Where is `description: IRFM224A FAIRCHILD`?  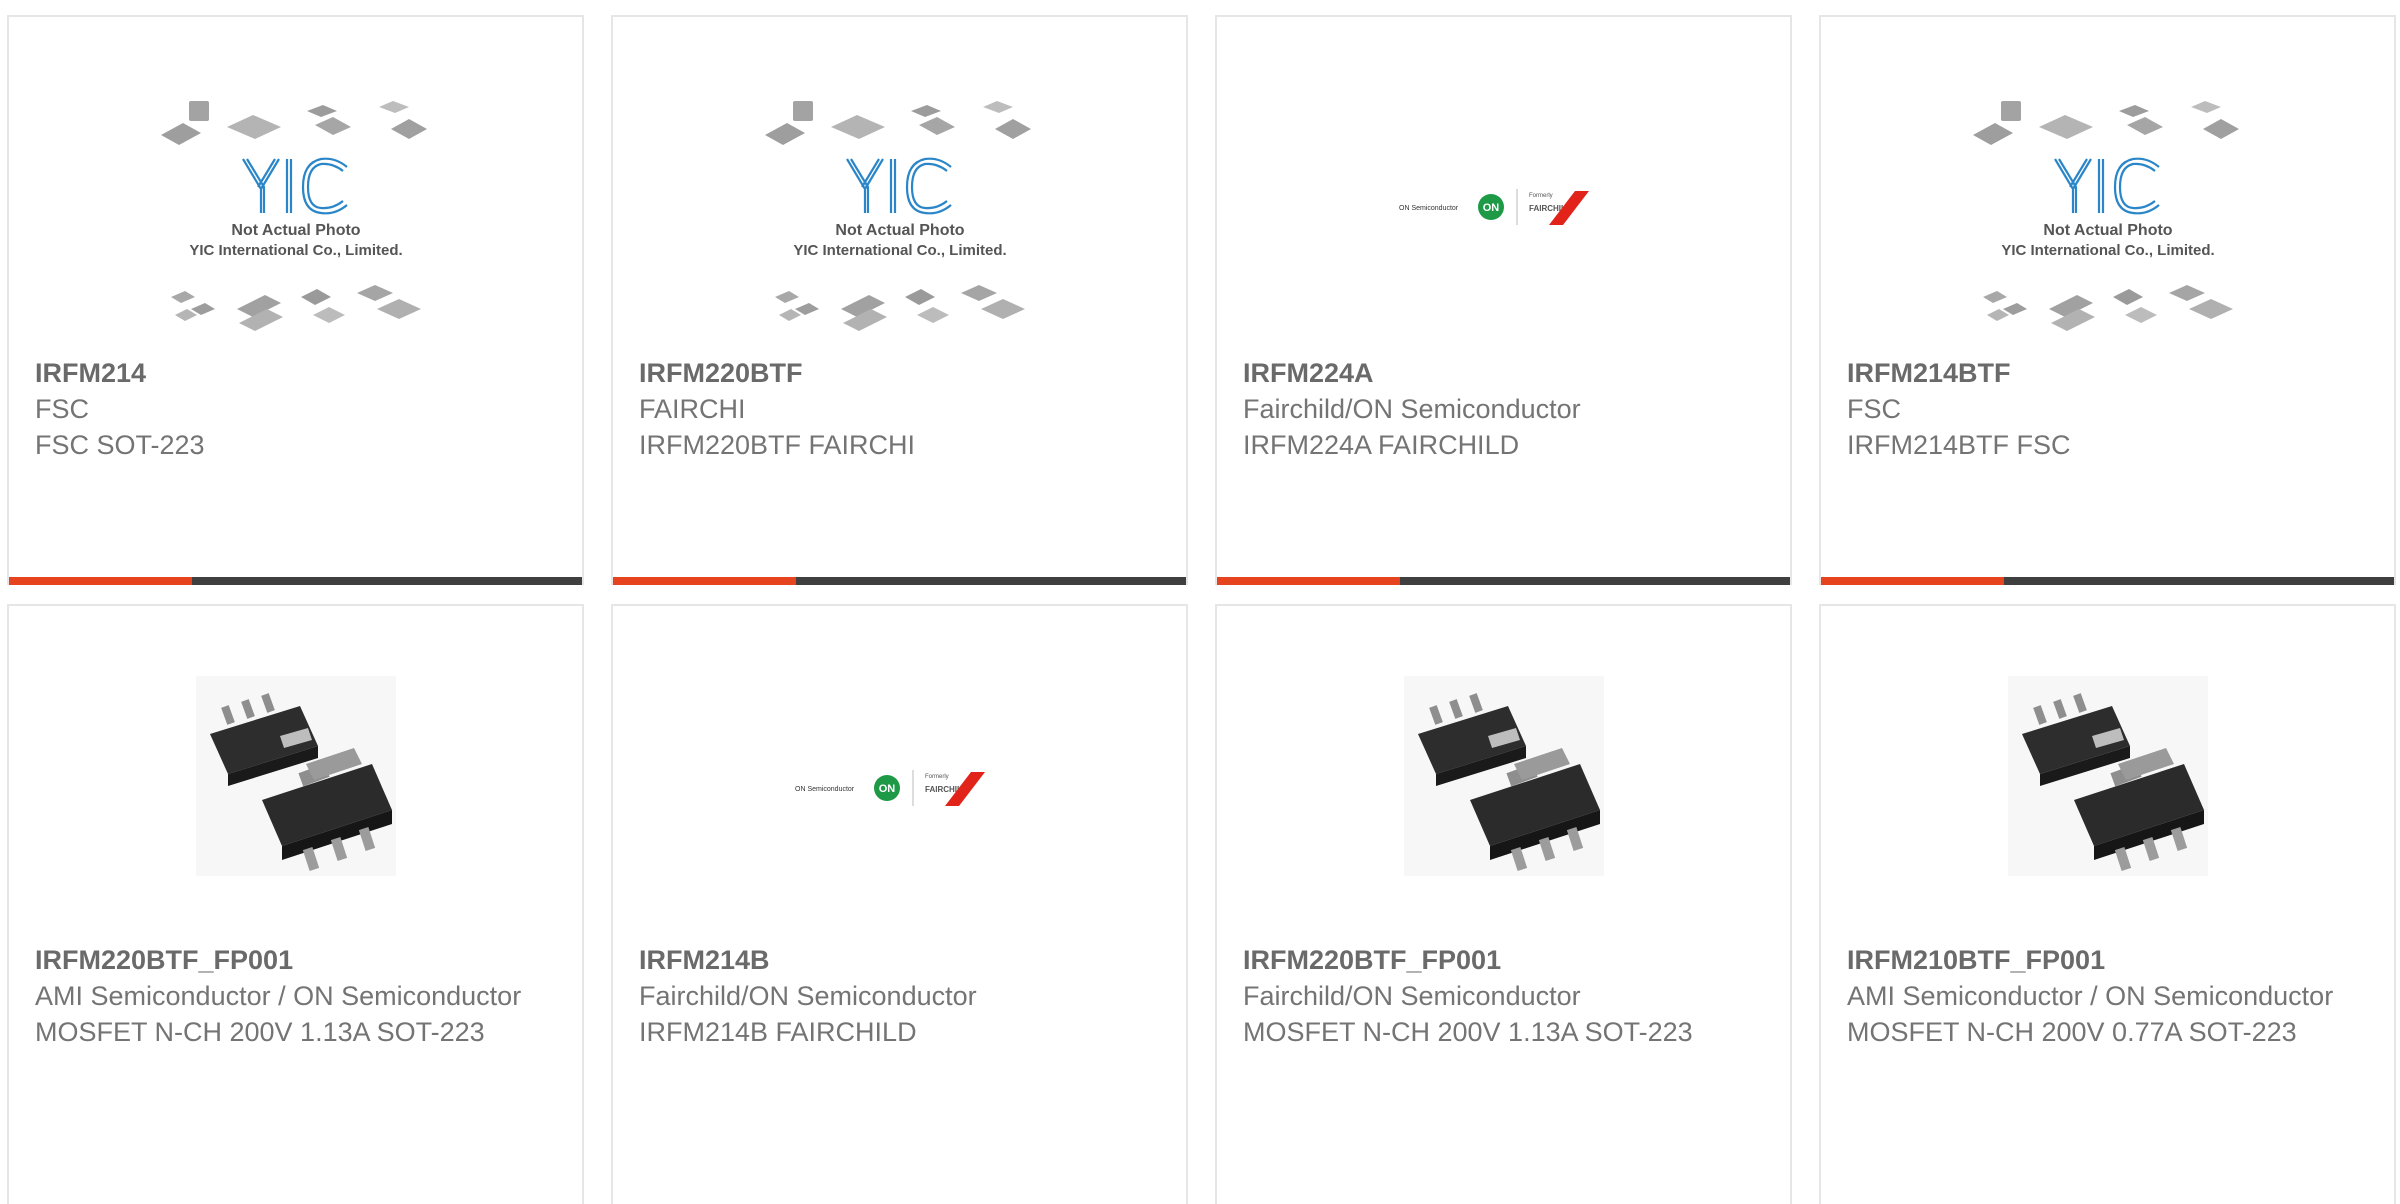 description: IRFM224A FAIRCHILD is located at coordinates (1381, 445).